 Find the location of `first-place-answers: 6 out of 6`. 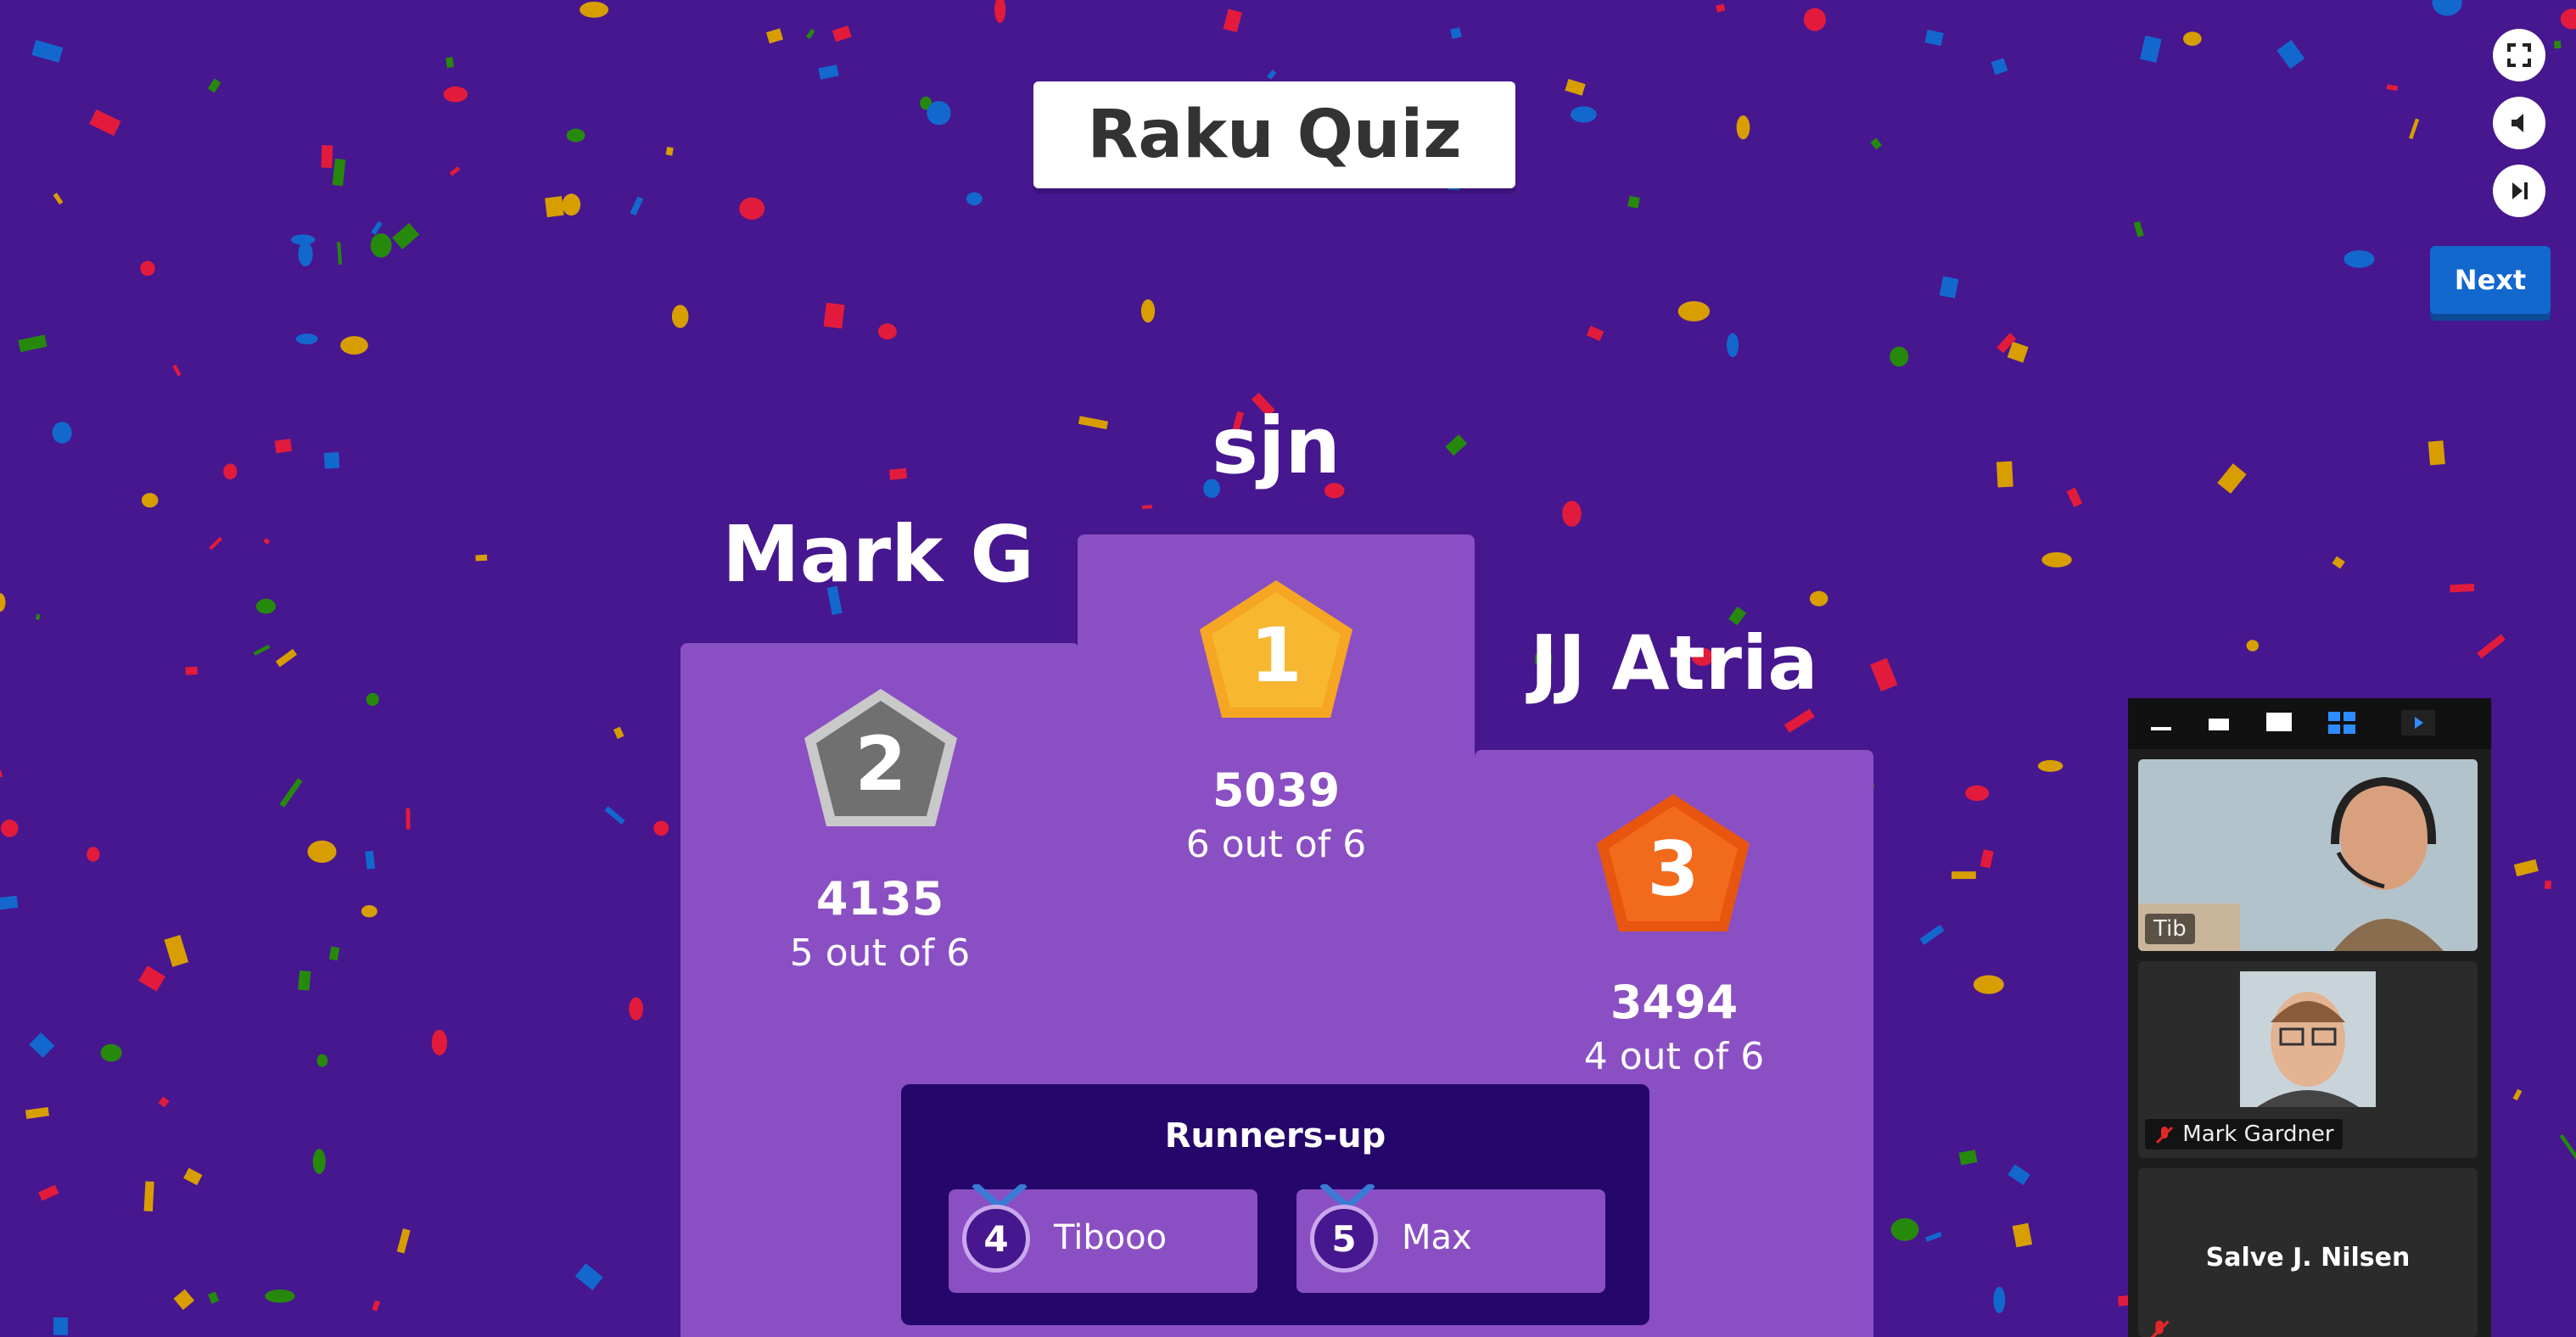

first-place-answers: 6 out of 6 is located at coordinates (1276, 844).